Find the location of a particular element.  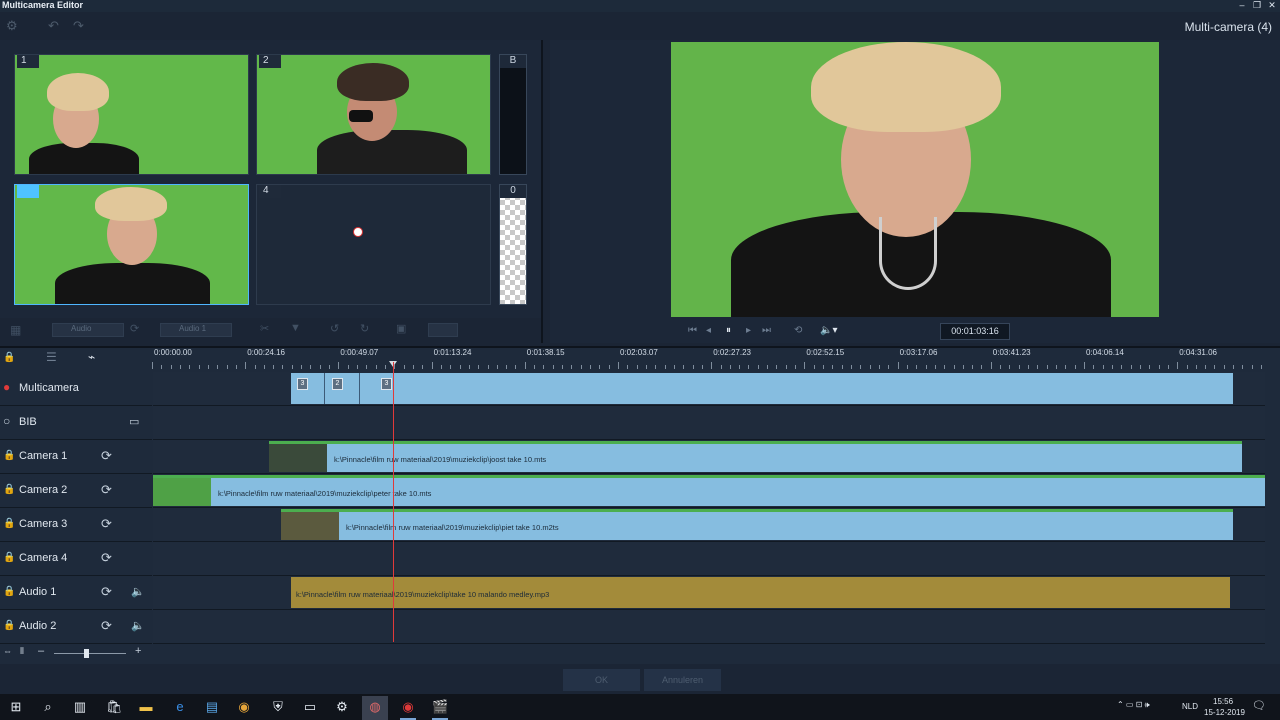

marker-icon: ▼ is located at coordinates (295, 328).